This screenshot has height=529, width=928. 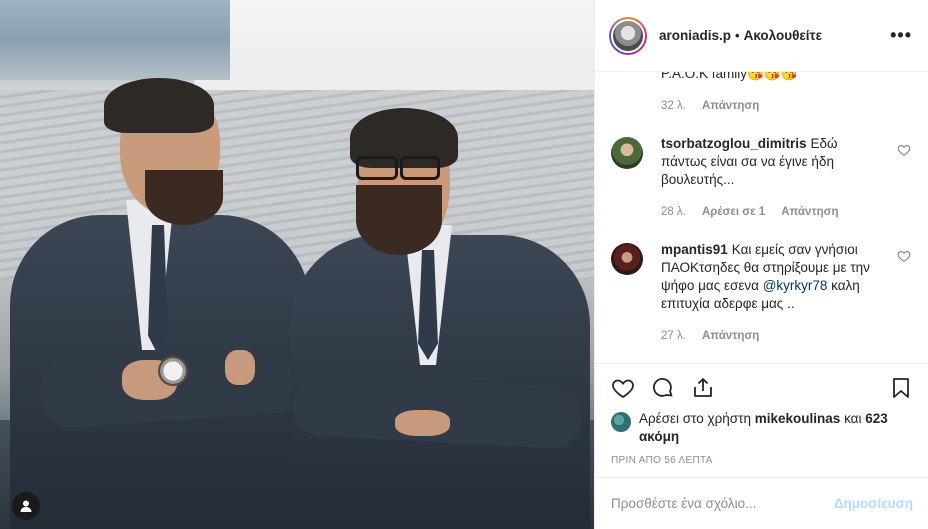 I want to click on liker-username: mikekoulinas, so click(x=798, y=418).